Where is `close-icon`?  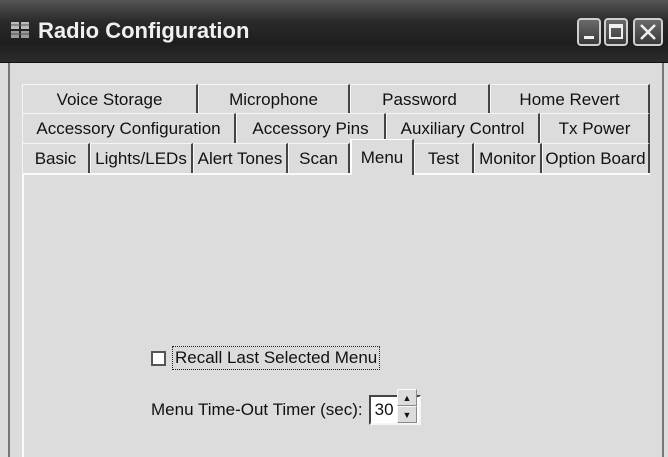
close-icon is located at coordinates (648, 32).